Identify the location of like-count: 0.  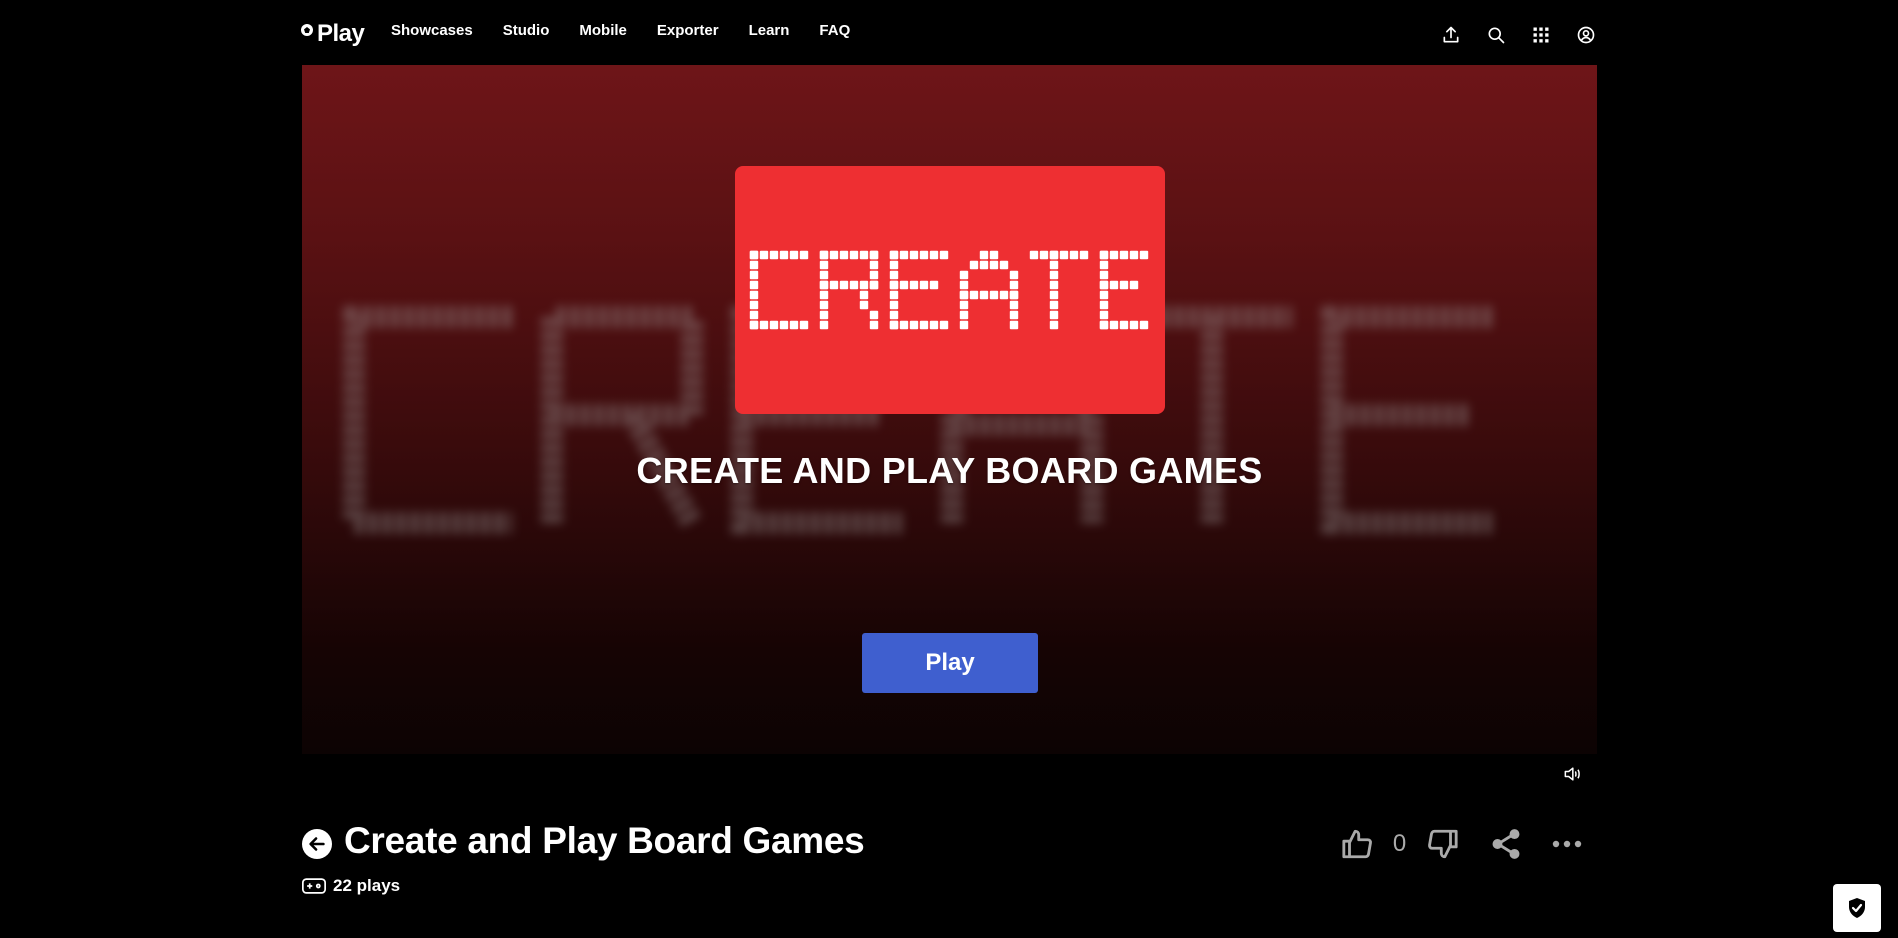
(1399, 843).